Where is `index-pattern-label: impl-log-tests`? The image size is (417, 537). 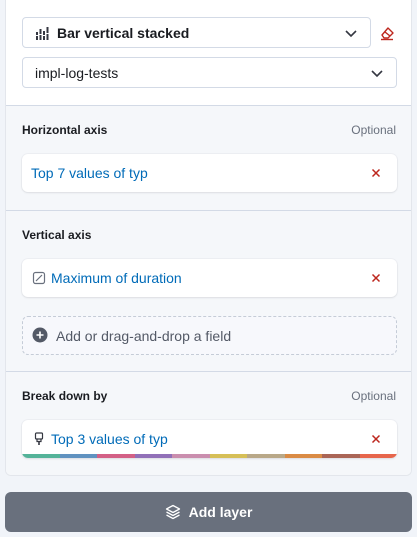 index-pattern-label: impl-log-tests is located at coordinates (77, 72).